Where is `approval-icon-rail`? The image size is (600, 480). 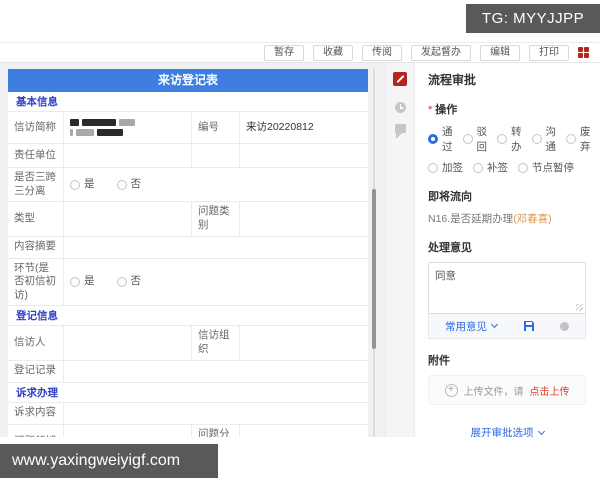 approval-icon-rail is located at coordinates (400, 250).